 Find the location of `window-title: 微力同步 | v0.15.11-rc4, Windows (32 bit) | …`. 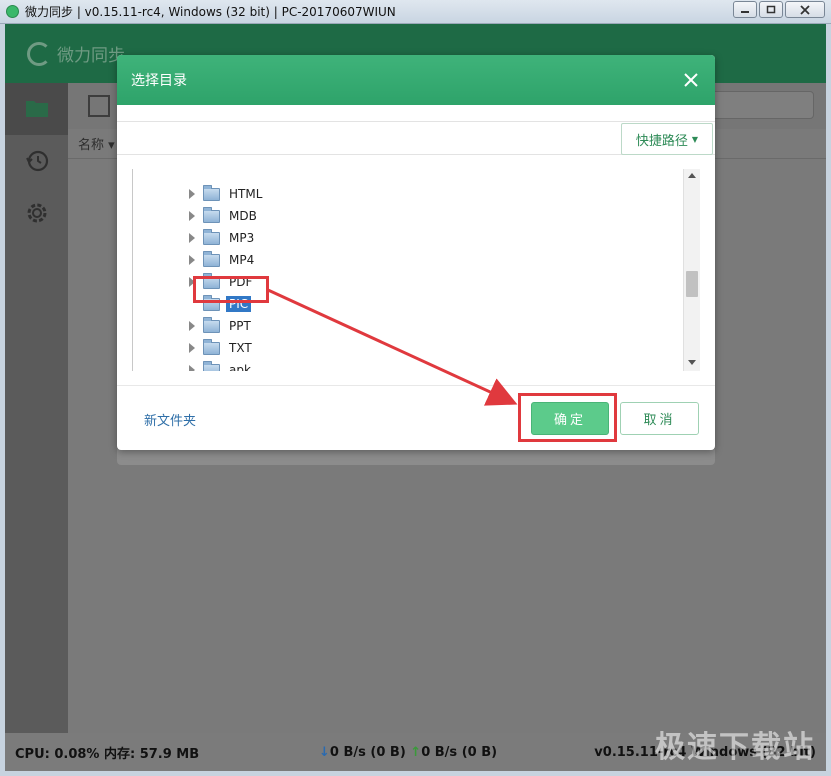

window-title: 微力同步 | v0.15.11-rc4, Windows (32 bit) | … is located at coordinates (210, 12).